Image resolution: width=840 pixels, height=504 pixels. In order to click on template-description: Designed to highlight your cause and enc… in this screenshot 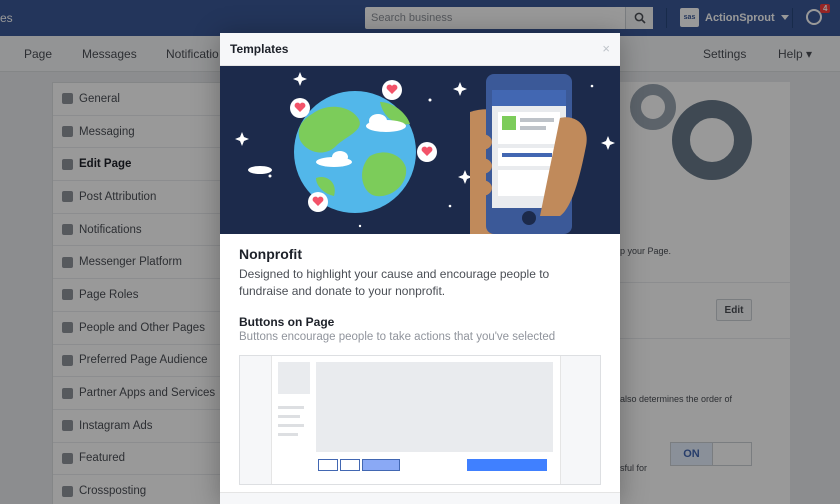, I will do `click(394, 282)`.